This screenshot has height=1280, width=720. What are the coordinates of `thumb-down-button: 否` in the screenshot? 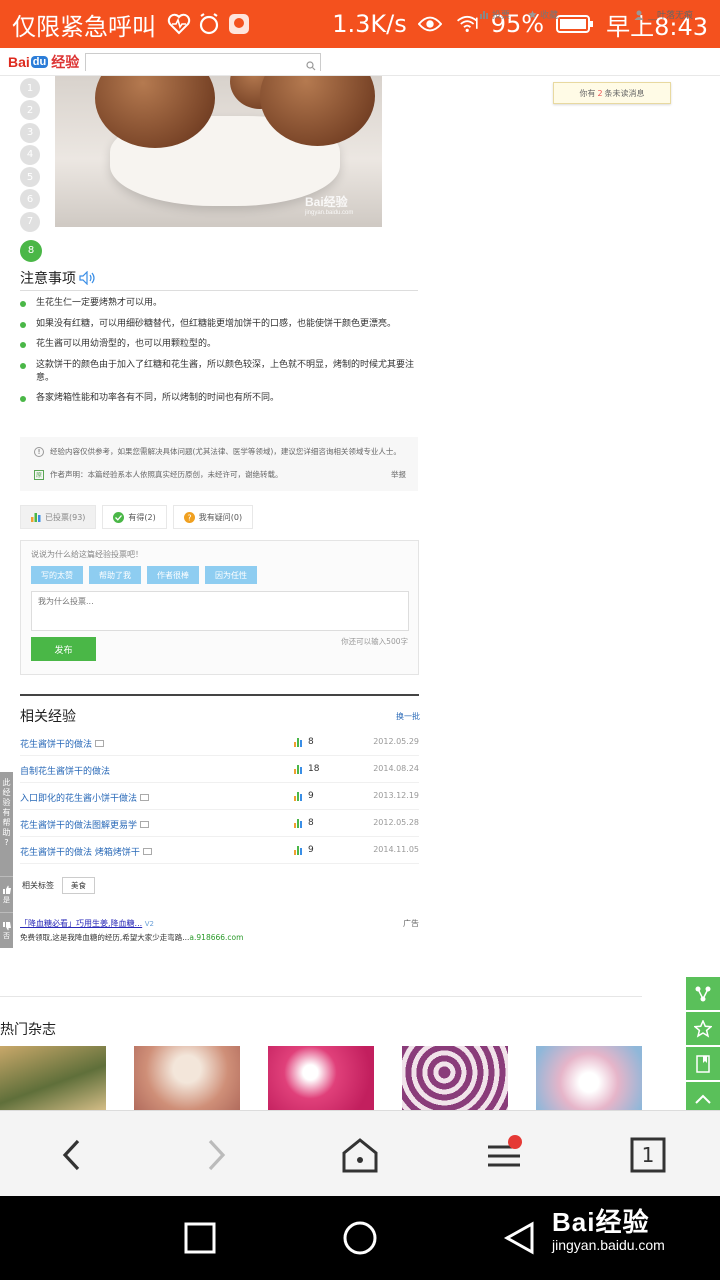 It's located at (6, 930).